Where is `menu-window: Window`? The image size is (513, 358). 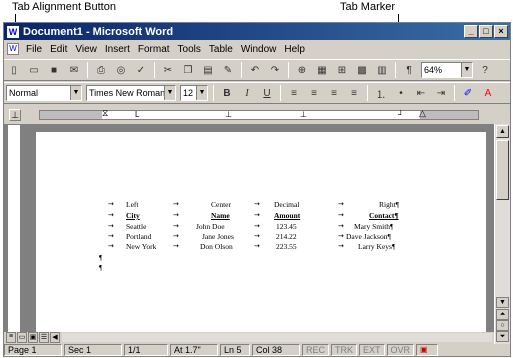
menu-window: Window is located at coordinates (259, 49).